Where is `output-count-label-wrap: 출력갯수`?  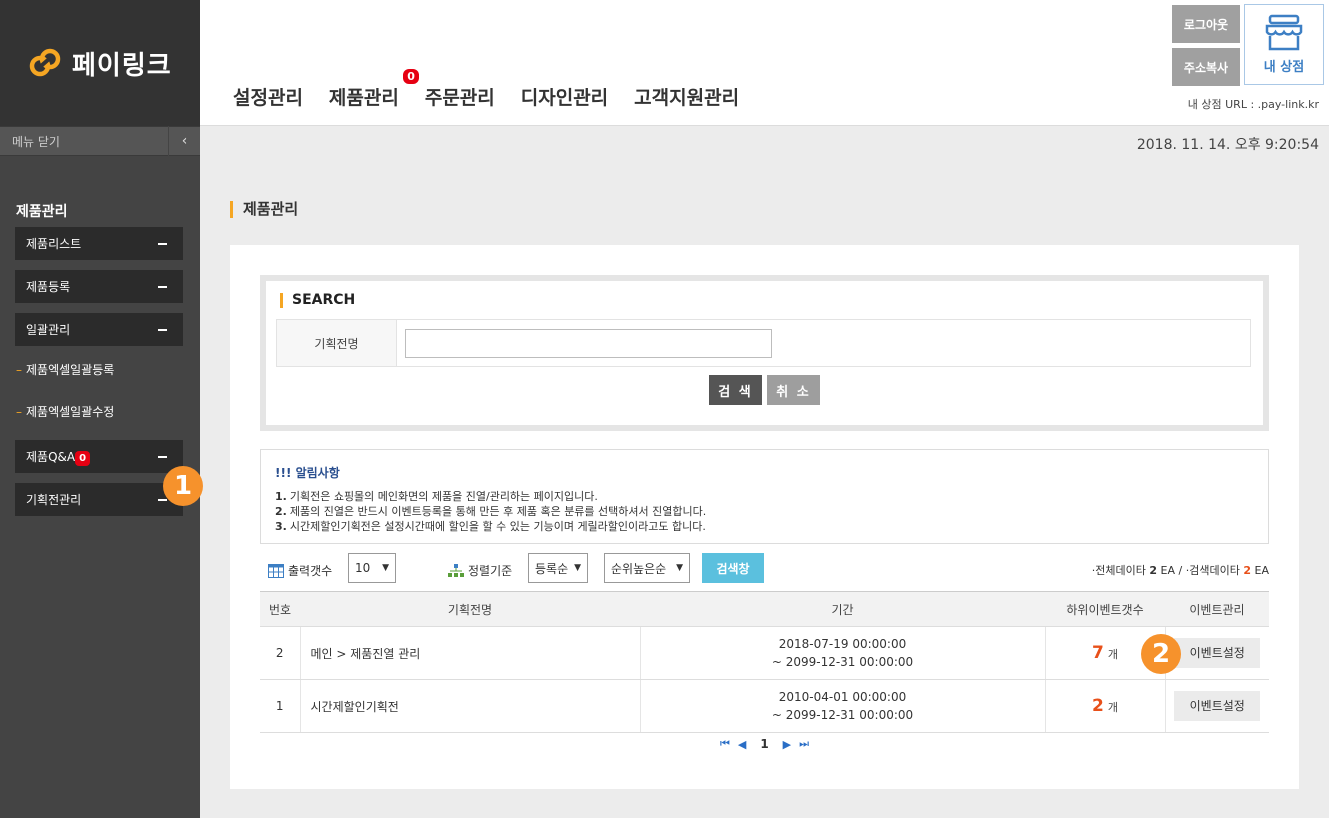 output-count-label-wrap: 출력갯수 is located at coordinates (300, 570).